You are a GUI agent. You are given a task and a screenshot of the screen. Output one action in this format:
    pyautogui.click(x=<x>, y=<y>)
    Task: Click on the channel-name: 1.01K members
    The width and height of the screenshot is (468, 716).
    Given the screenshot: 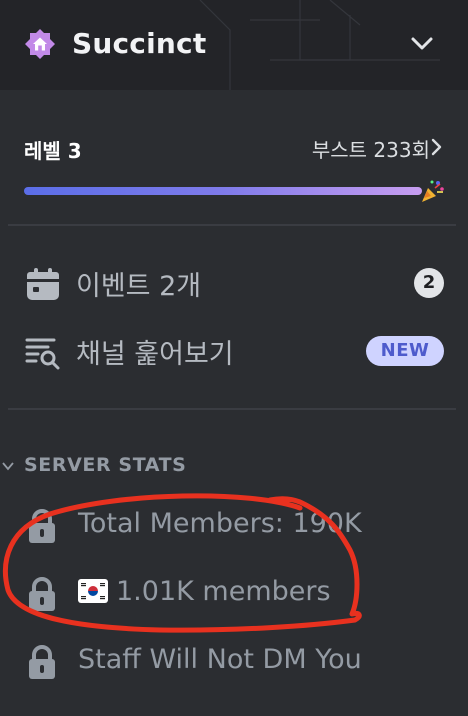 What is the action you would take?
    pyautogui.click(x=223, y=591)
    